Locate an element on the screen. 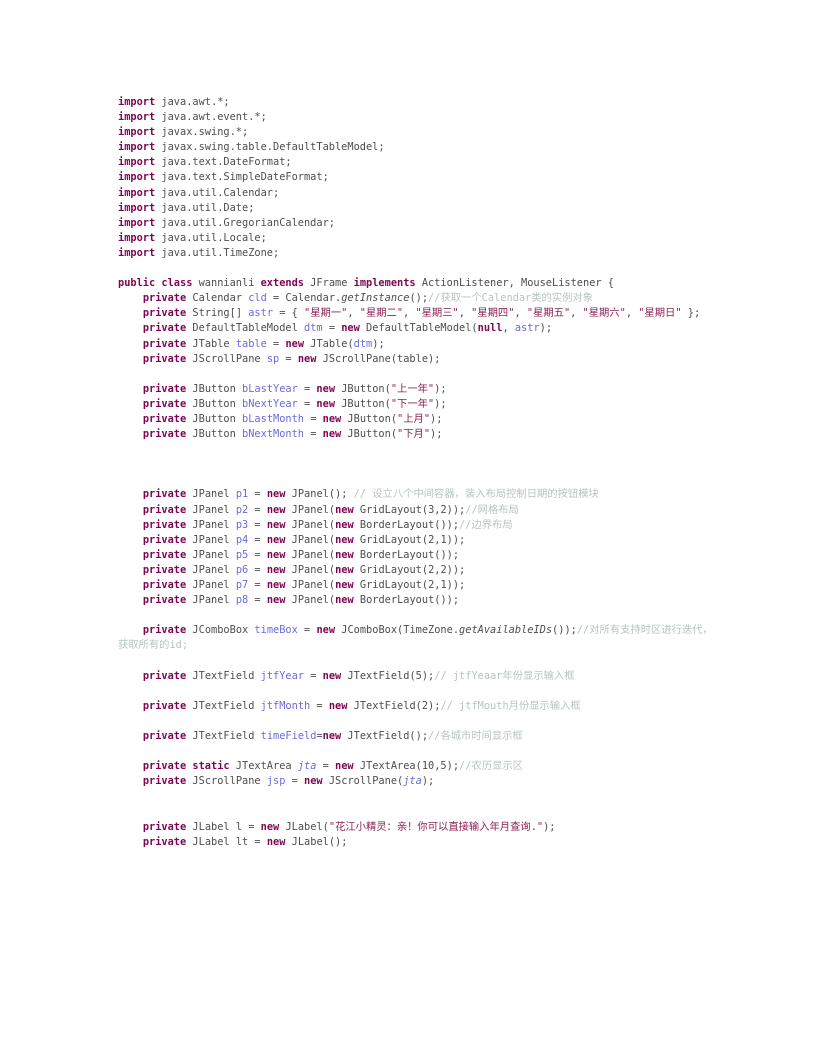 The height and width of the screenshot is (1056, 816). code-token-ty: java.util.TimeZone; is located at coordinates (217, 252).